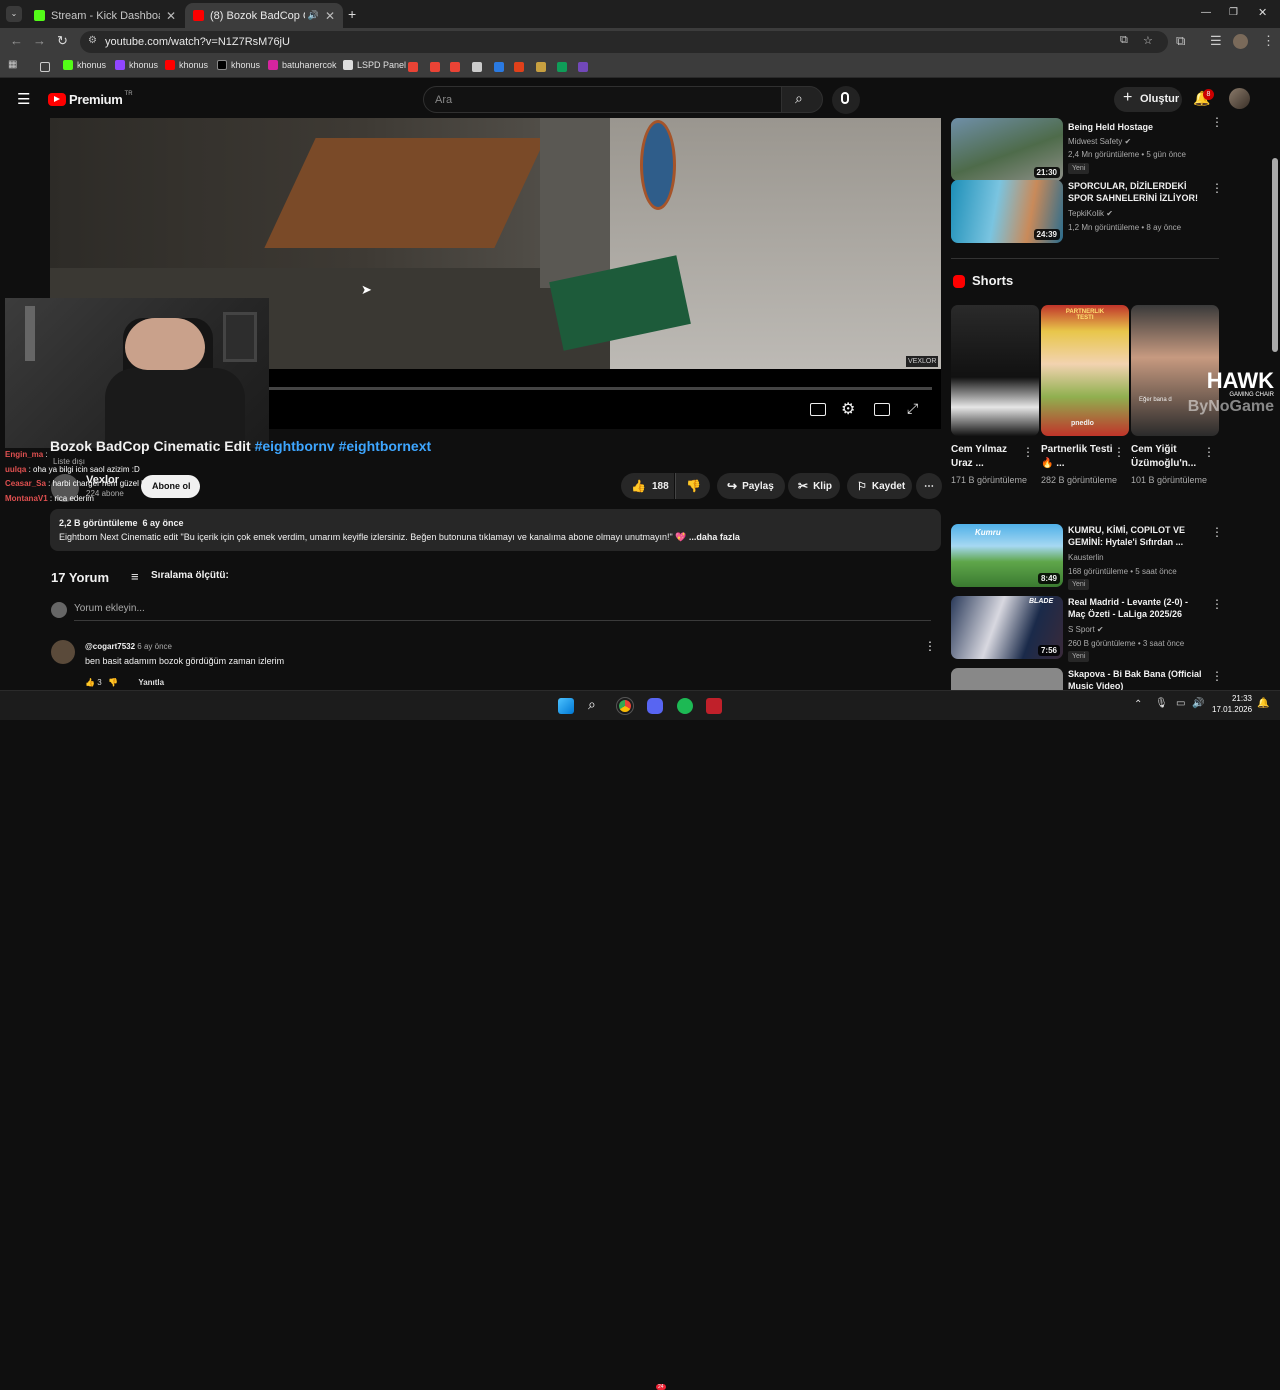 This screenshot has width=1280, height=1390. What do you see at coordinates (1148, 99) in the screenshot?
I see `create-button: + Oluştur` at bounding box center [1148, 99].